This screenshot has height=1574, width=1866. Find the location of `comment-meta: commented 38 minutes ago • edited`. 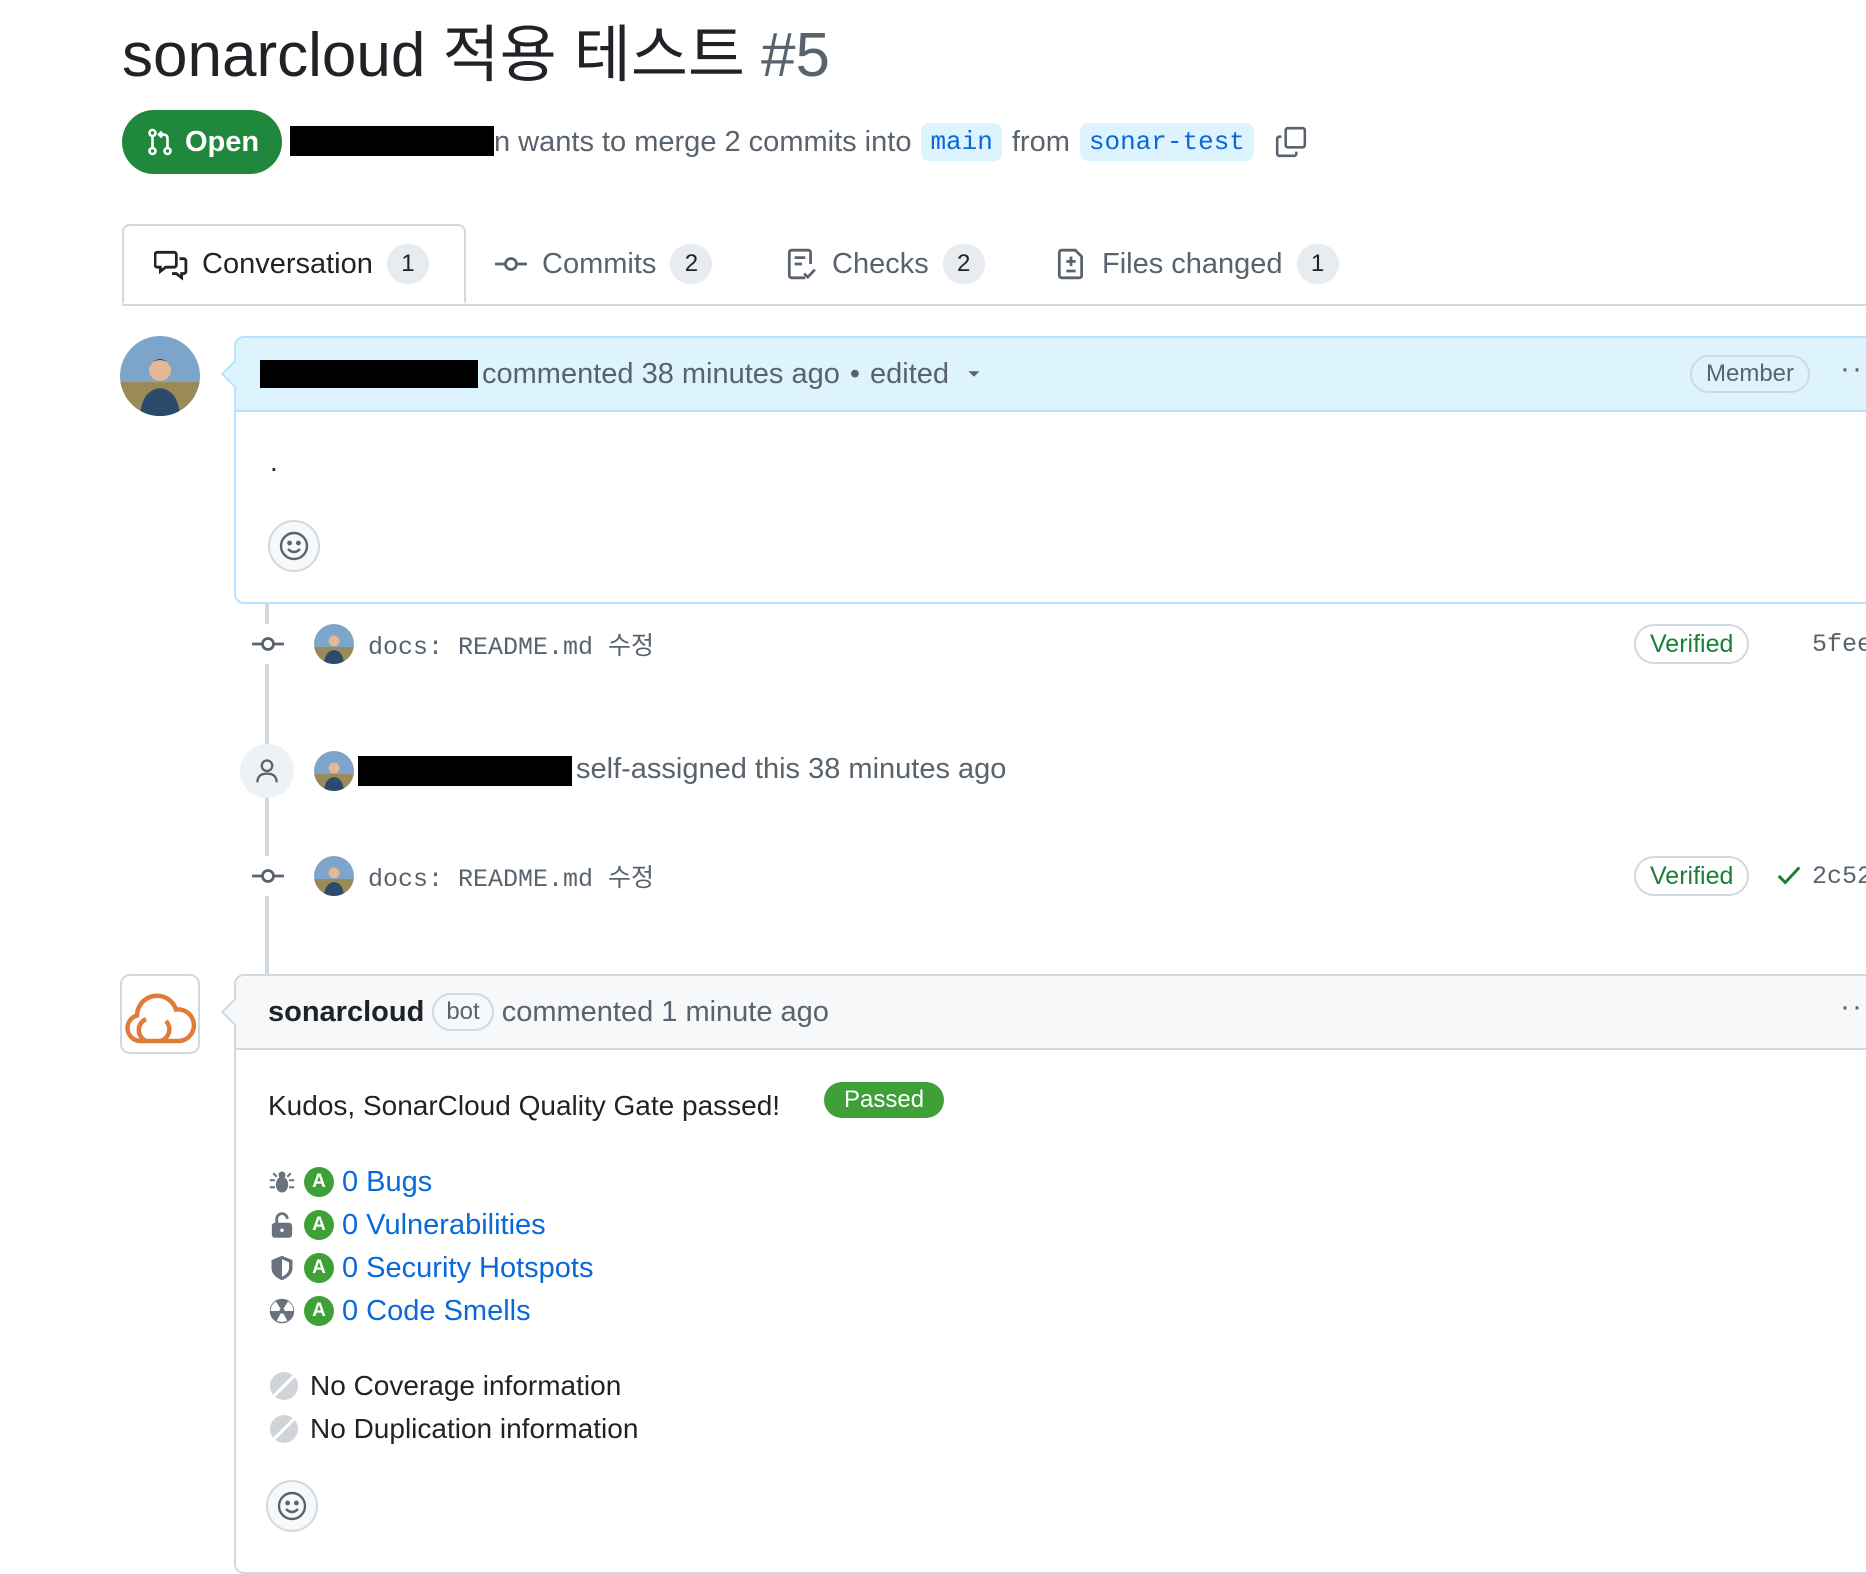

comment-meta: commented 38 minutes ago • edited is located at coordinates (733, 374).